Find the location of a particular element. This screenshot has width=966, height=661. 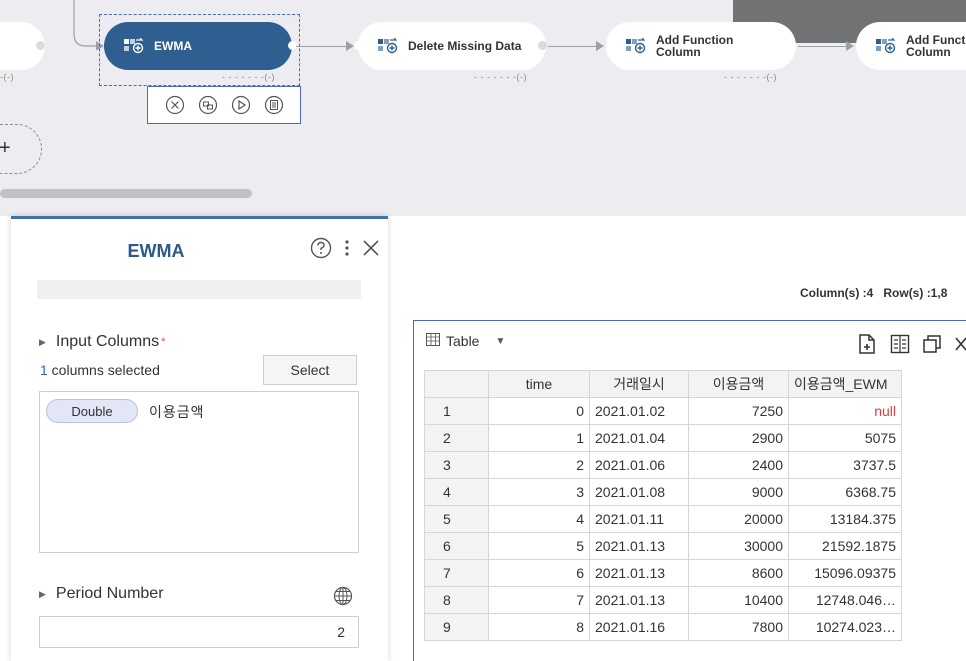

column-header: 거래일시 is located at coordinates (639, 384).